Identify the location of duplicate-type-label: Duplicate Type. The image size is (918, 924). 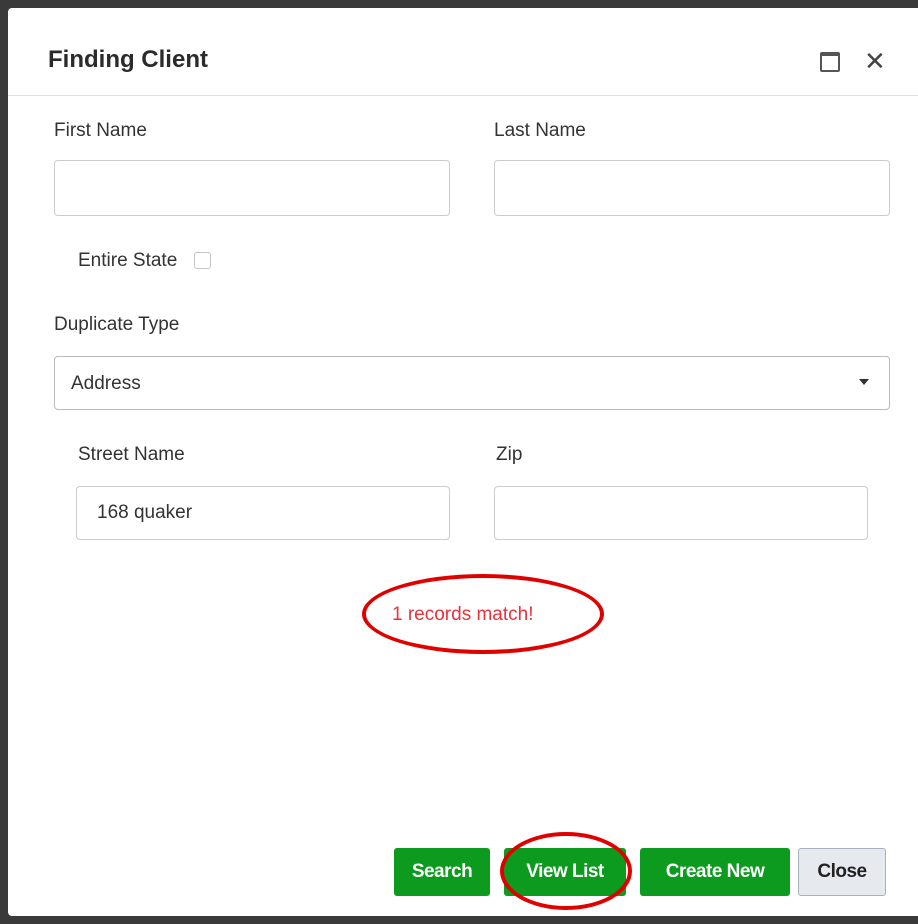
(117, 324).